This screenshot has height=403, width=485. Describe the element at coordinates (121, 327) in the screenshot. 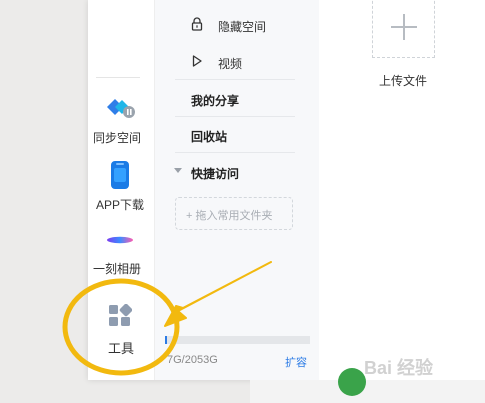

I see `annotation-circle` at that location.